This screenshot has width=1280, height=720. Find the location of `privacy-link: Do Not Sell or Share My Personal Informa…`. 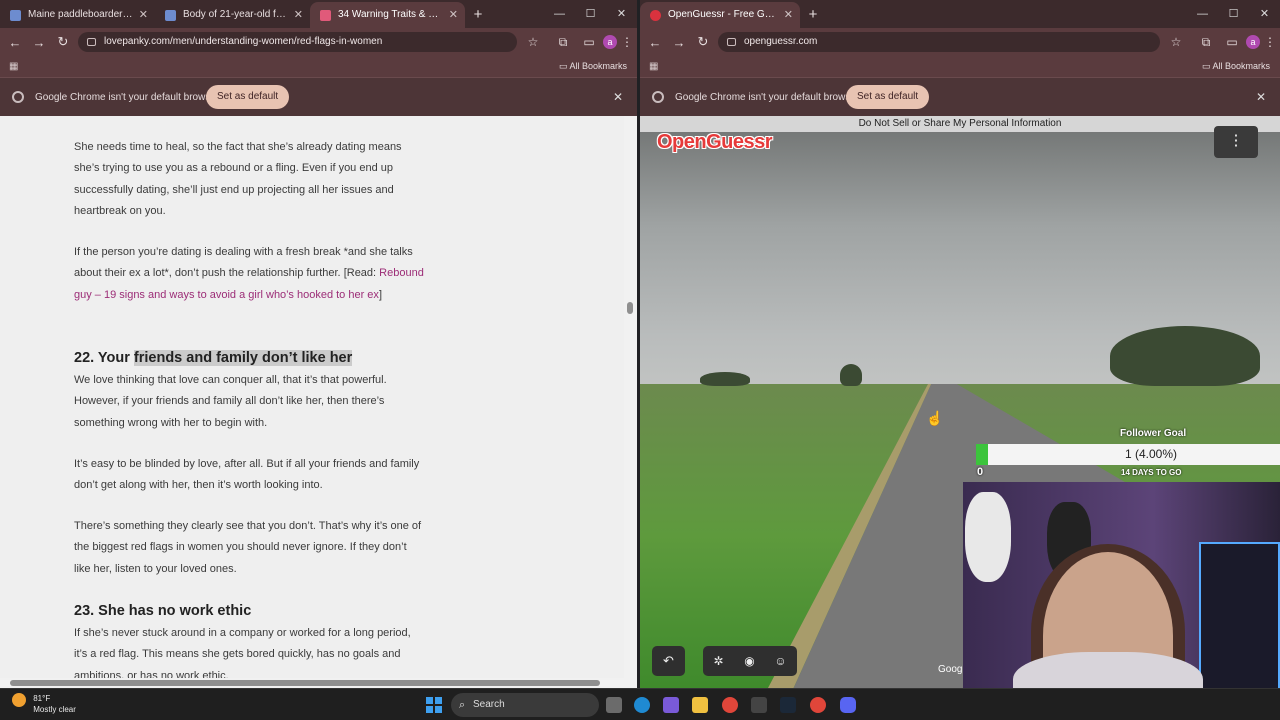

privacy-link: Do Not Sell or Share My Personal Informa… is located at coordinates (960, 124).